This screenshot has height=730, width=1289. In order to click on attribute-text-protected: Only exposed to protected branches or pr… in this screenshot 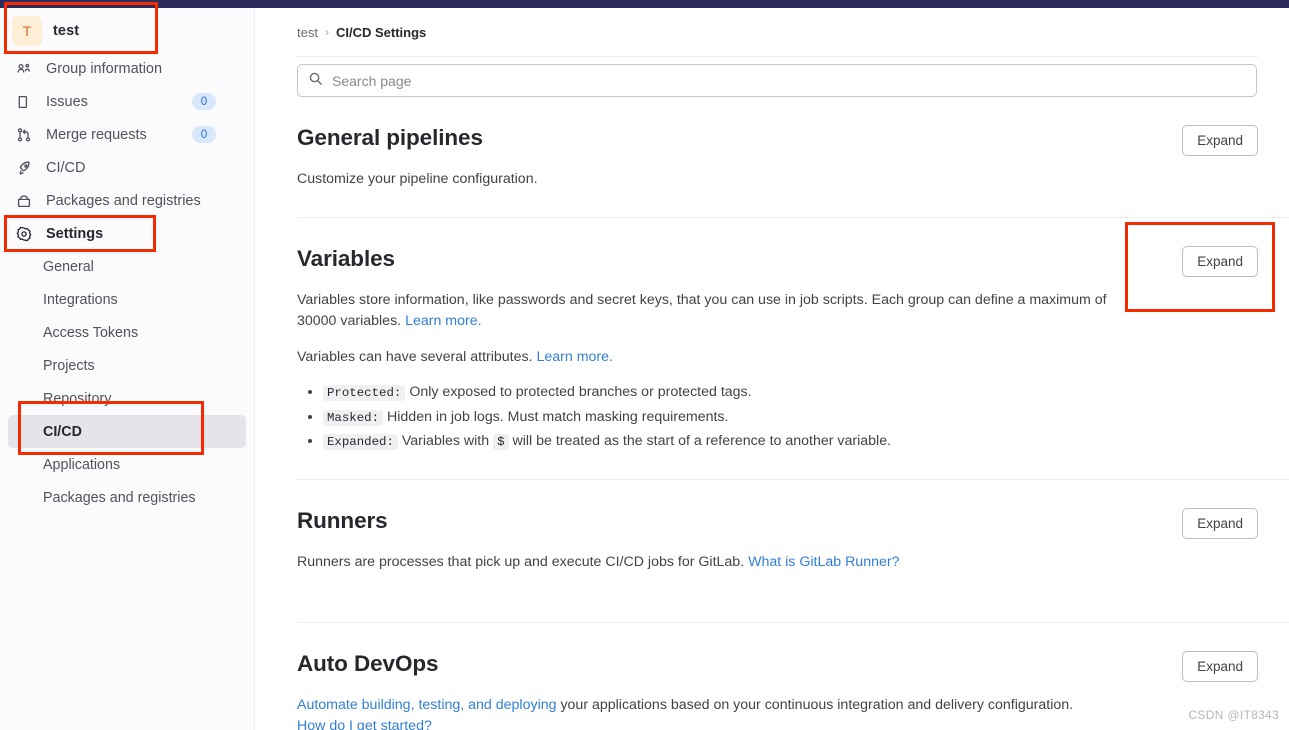, I will do `click(580, 392)`.